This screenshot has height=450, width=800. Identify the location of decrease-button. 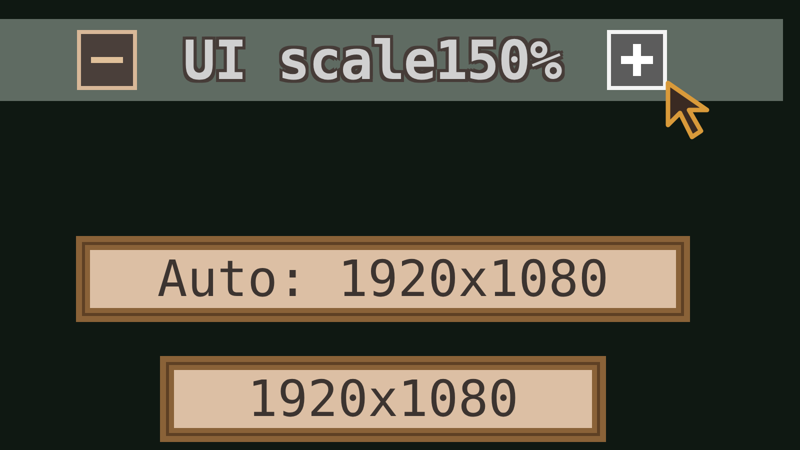
(107, 60).